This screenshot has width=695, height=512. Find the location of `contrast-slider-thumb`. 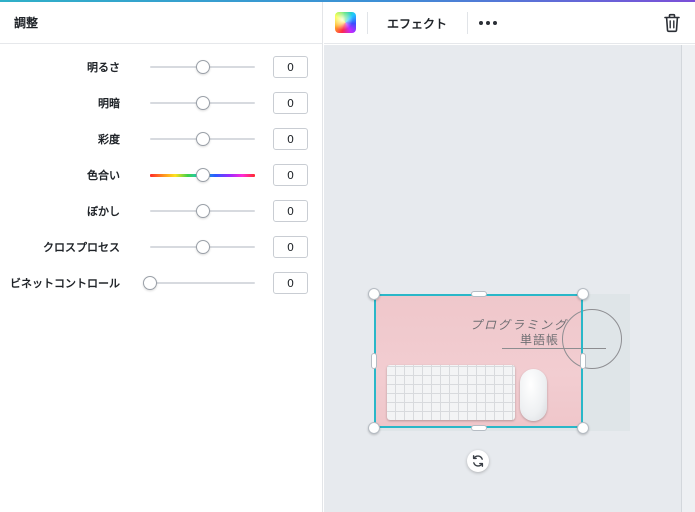

contrast-slider-thumb is located at coordinates (202, 103).